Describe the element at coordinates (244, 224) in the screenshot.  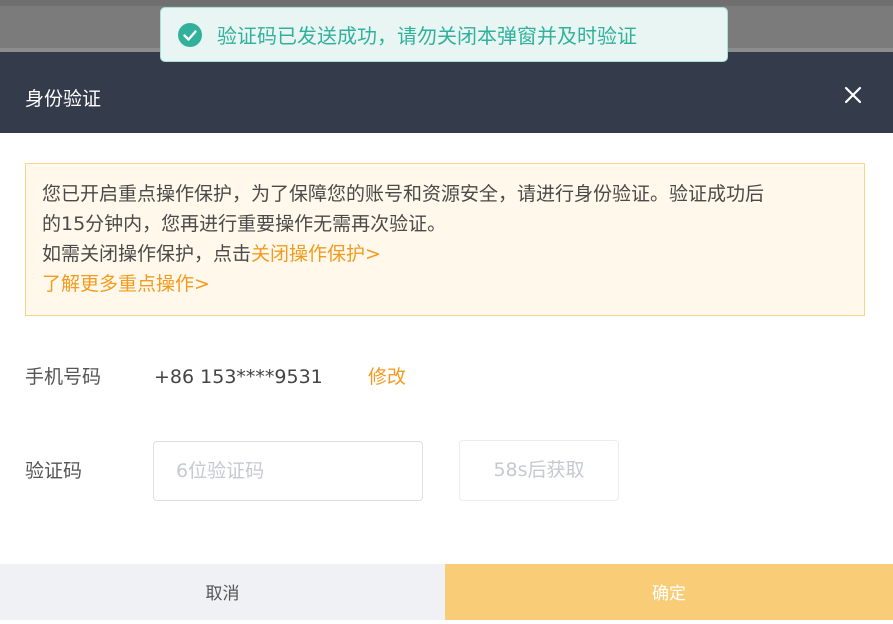
I see `notice-line-2: 的15分钟内，您再进行重要操作无需再次验证。` at that location.